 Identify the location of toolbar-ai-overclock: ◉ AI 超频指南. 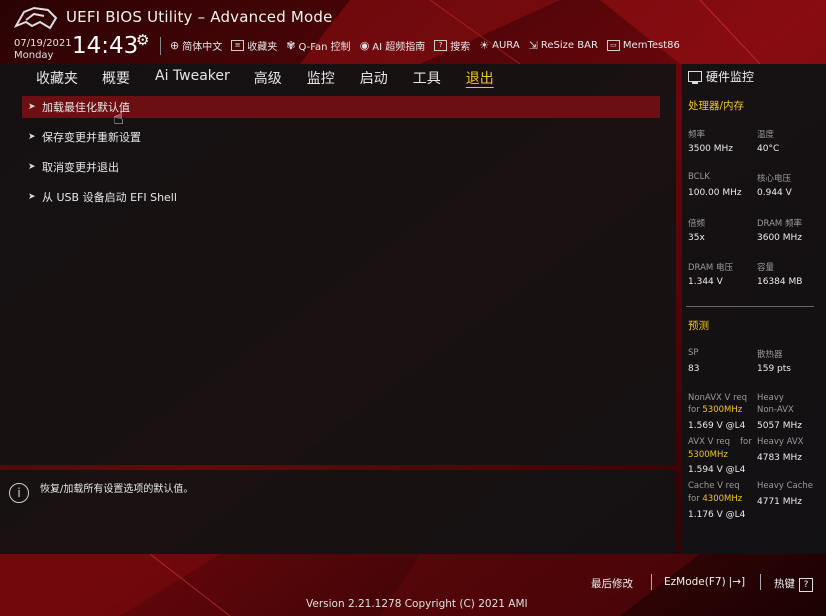
(393, 45).